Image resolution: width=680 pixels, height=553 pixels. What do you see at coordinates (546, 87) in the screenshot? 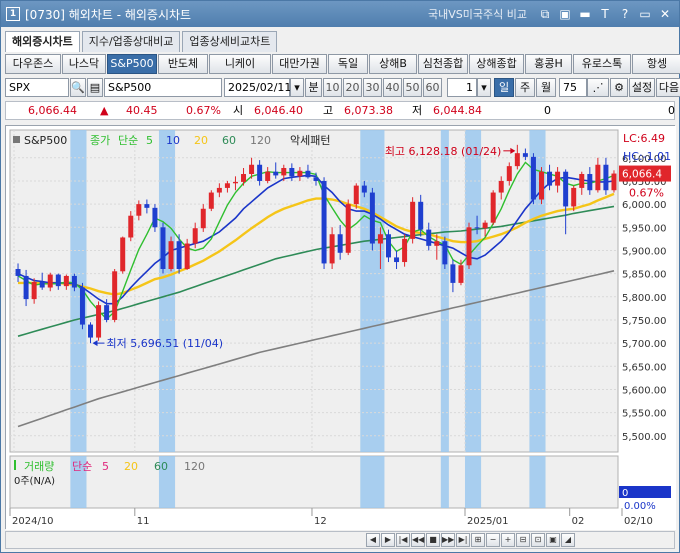
I see `period-button-2: 월` at bounding box center [546, 87].